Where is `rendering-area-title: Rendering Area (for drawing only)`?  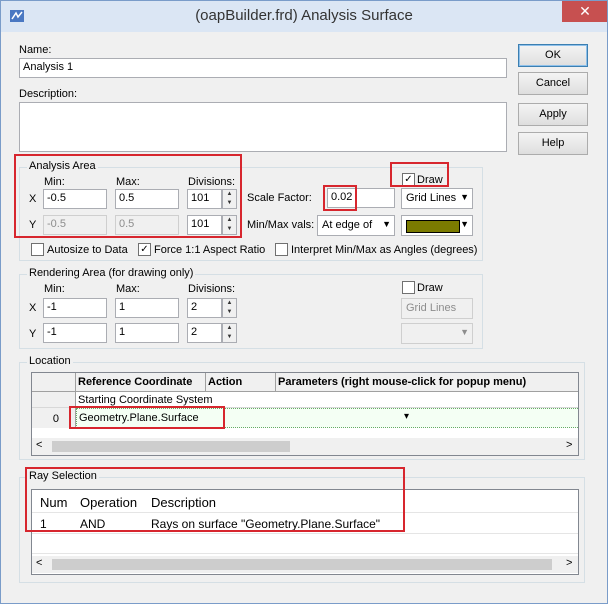
rendering-area-title: Rendering Area (for drawing only) is located at coordinates (111, 273).